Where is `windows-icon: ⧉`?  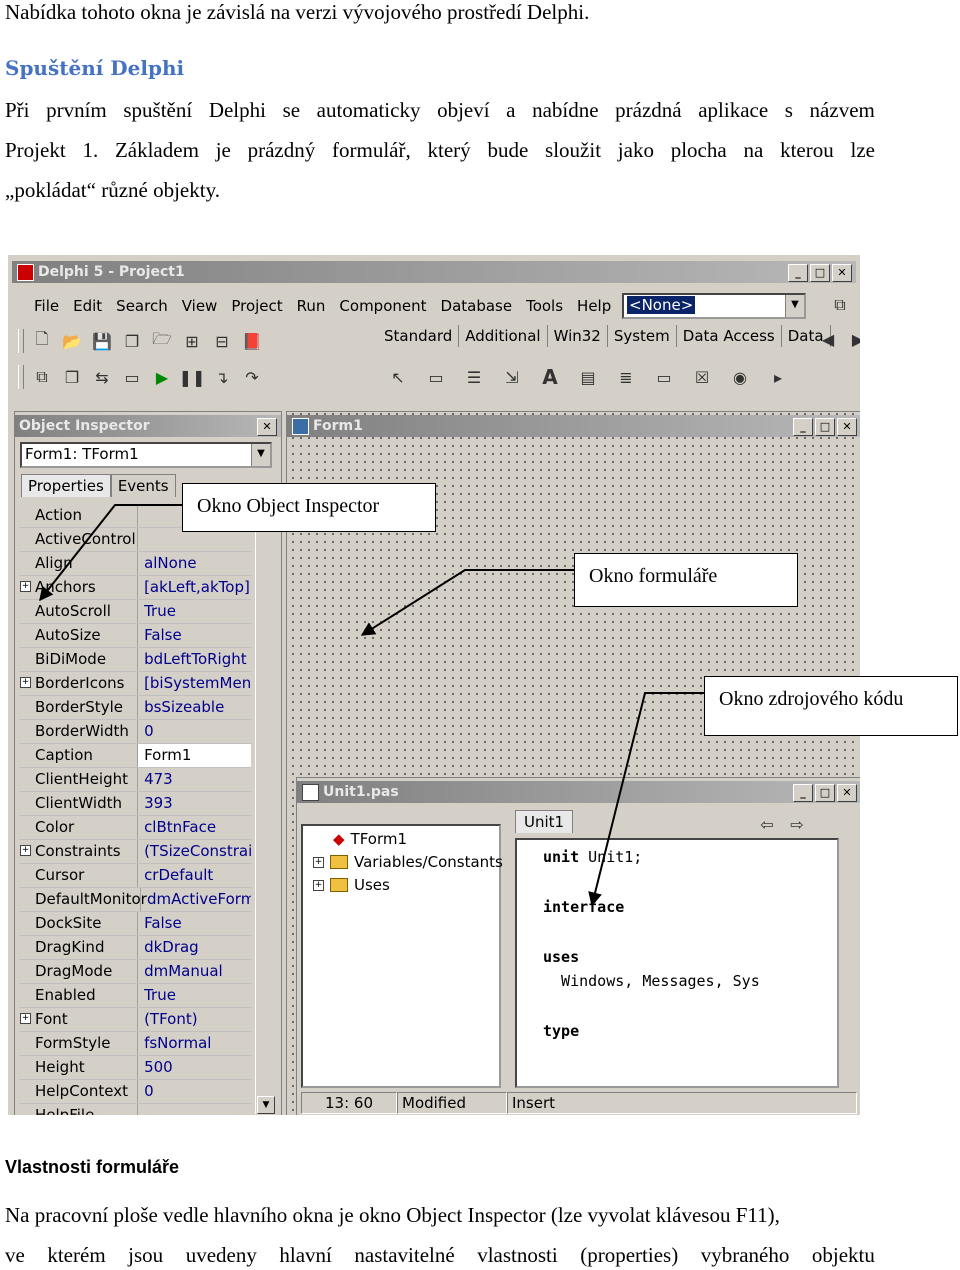
windows-icon: ⧉ is located at coordinates (840, 305).